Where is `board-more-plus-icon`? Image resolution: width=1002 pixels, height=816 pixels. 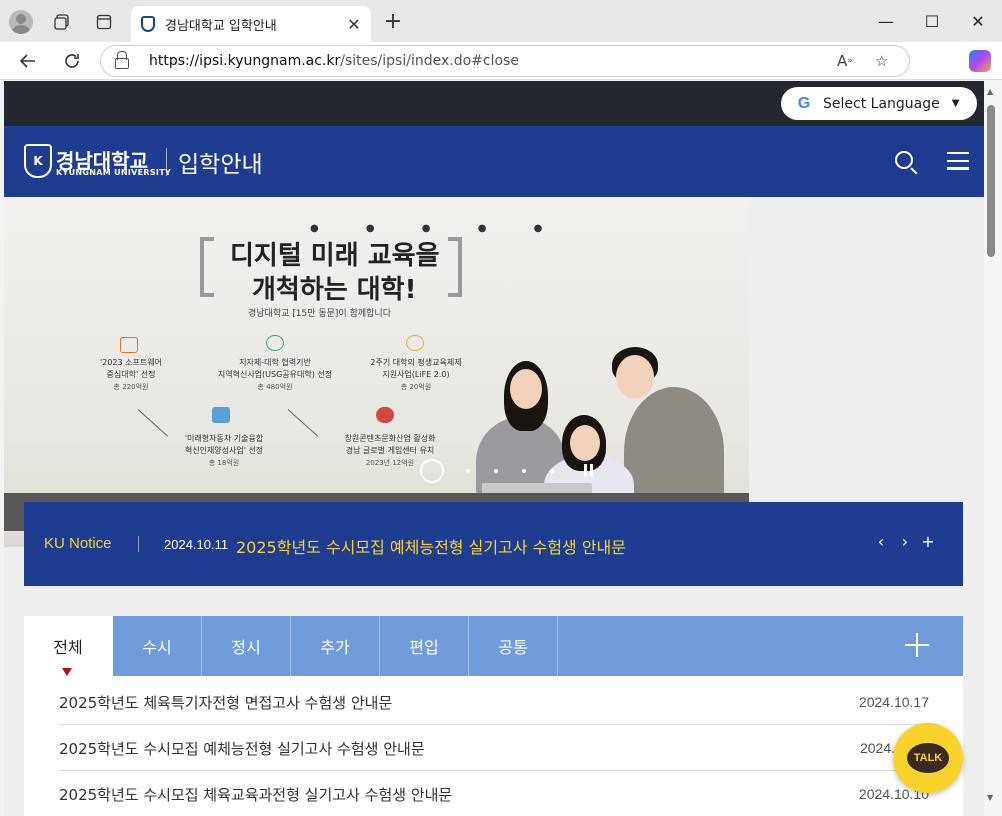
board-more-plus-icon is located at coordinates (917, 645).